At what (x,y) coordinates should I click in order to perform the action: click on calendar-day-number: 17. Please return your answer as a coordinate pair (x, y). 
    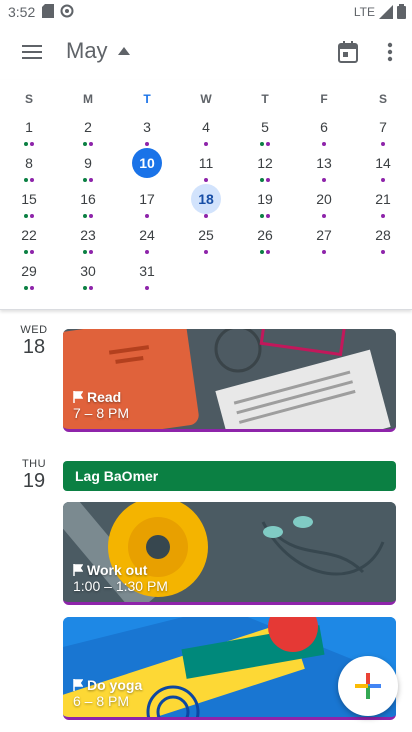
    Looking at the image, I should click on (147, 199).